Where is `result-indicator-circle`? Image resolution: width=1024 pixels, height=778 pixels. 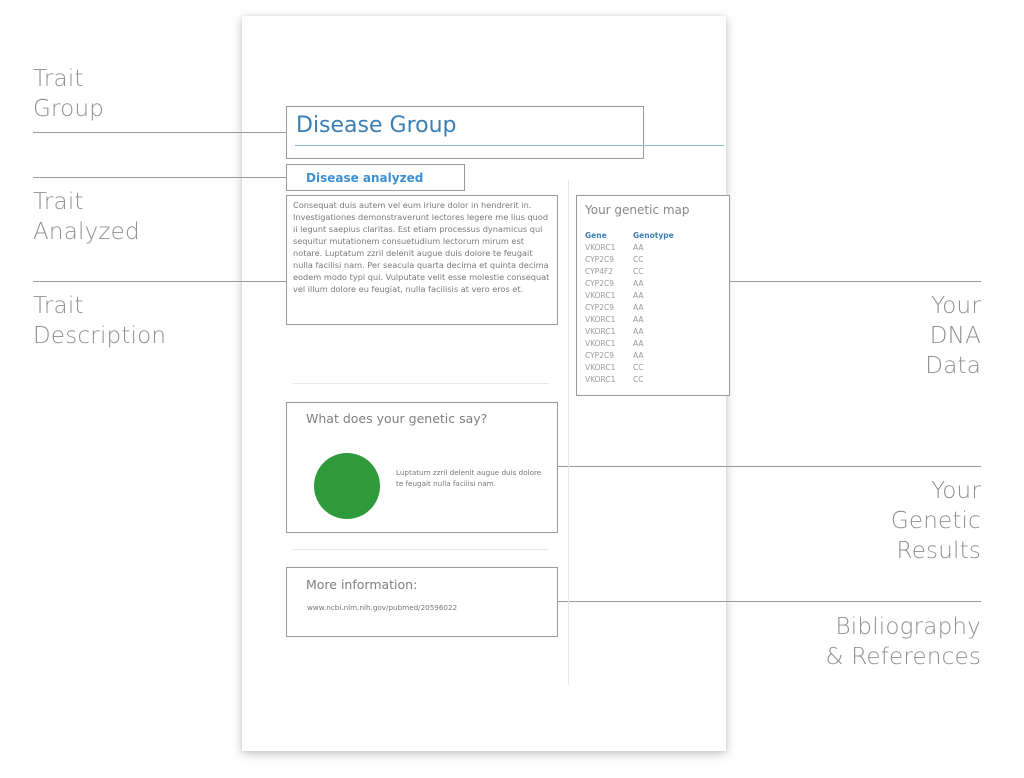
result-indicator-circle is located at coordinates (347, 486).